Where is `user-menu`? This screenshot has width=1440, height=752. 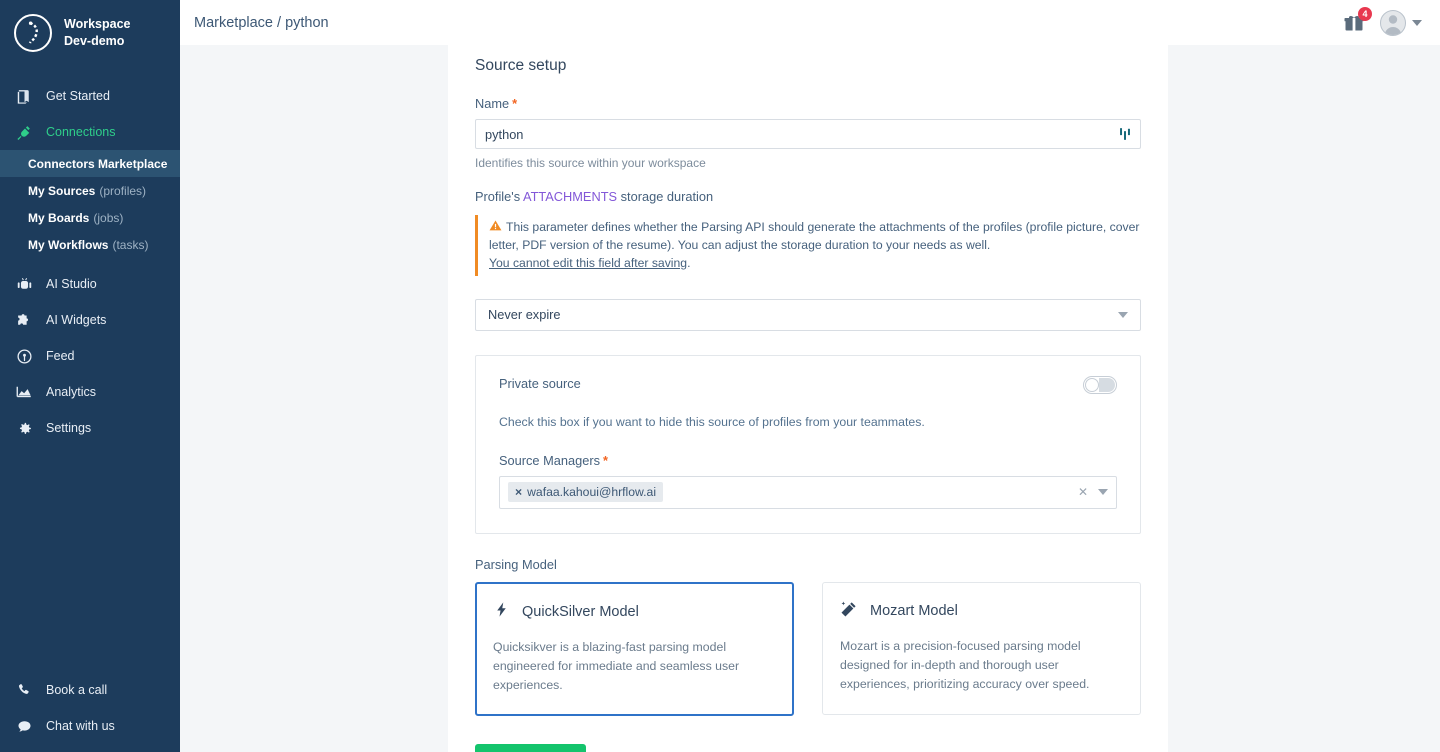
user-menu is located at coordinates (1401, 22).